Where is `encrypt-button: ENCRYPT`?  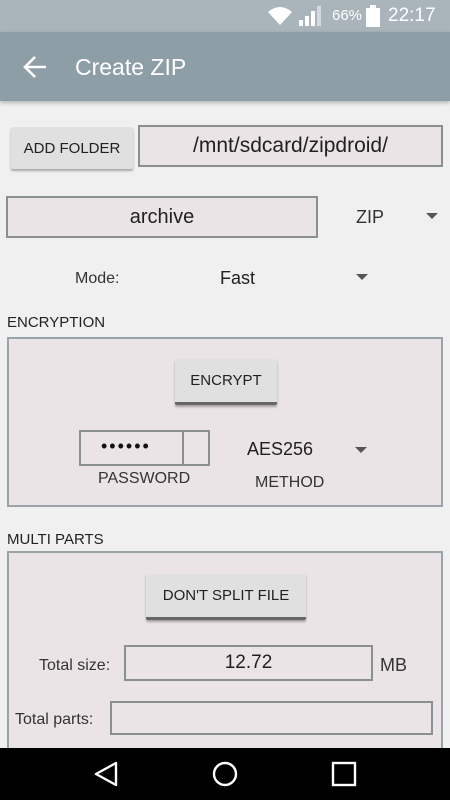 encrypt-button: ENCRYPT is located at coordinates (226, 382).